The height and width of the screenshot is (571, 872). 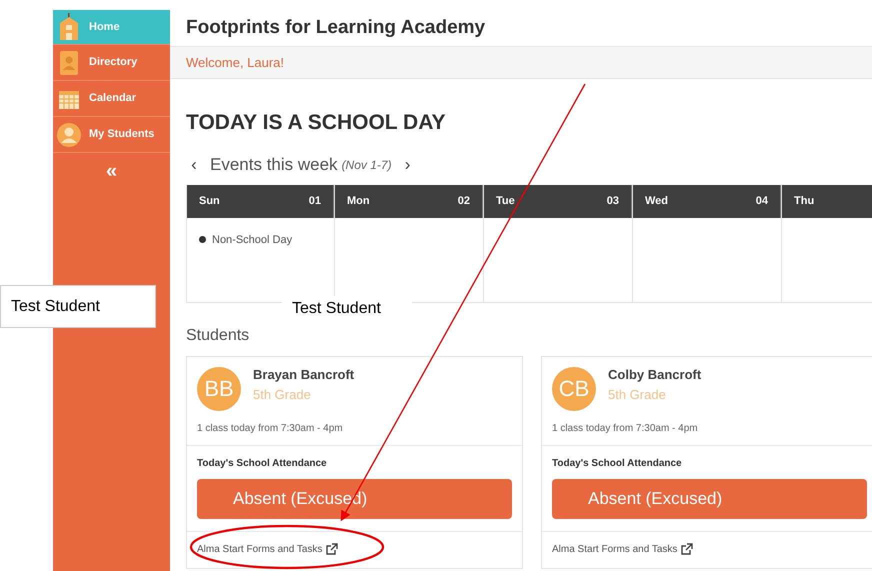 What do you see at coordinates (69, 63) in the screenshot?
I see `contact-book-icon` at bounding box center [69, 63].